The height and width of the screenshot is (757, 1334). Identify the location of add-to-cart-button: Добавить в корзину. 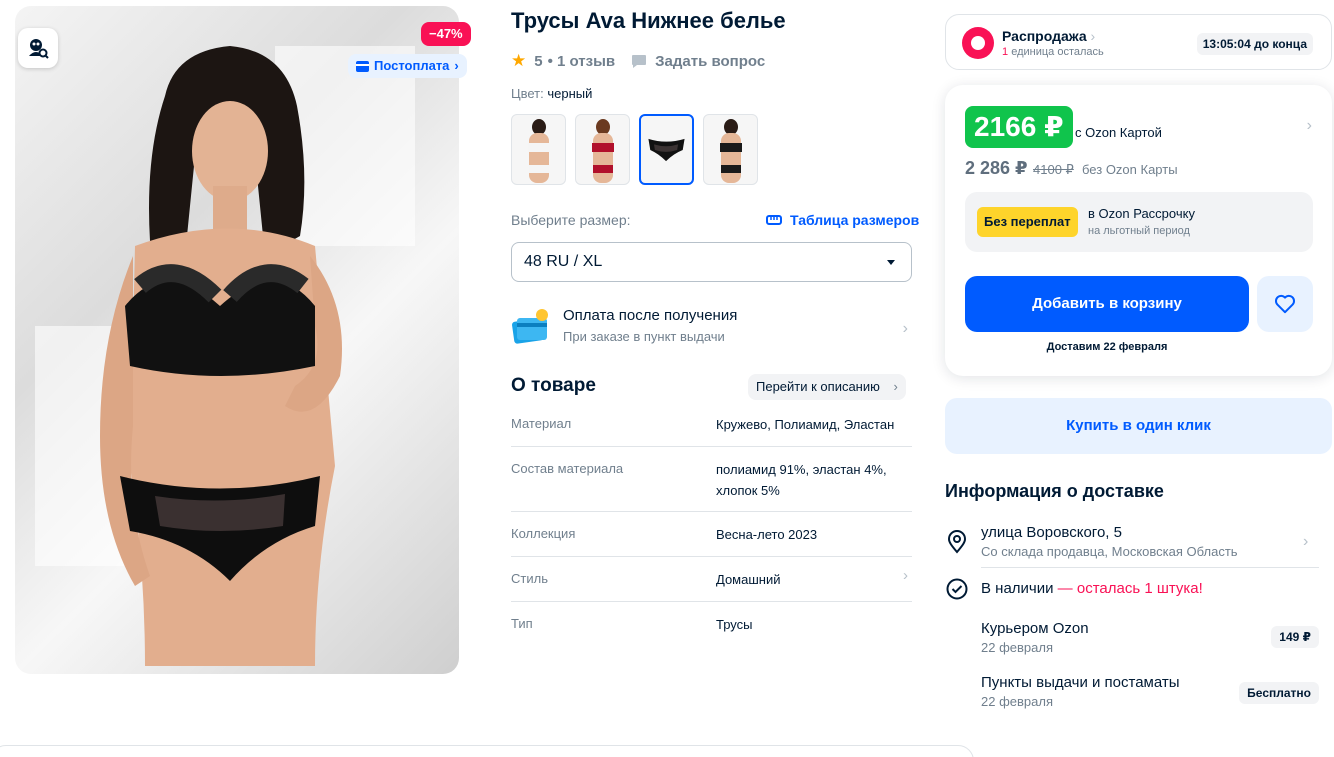
(1107, 304).